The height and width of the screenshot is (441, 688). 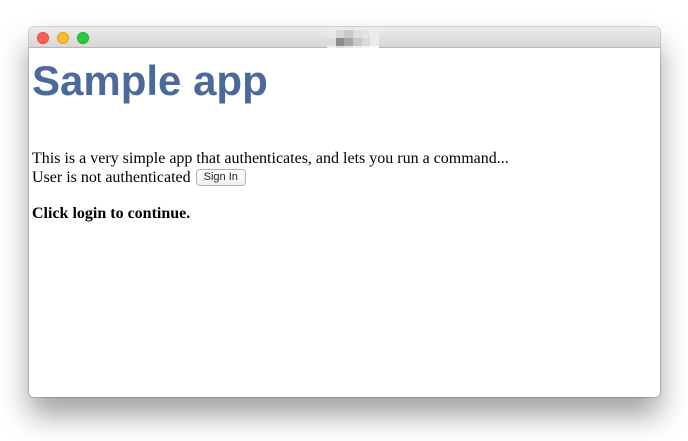 What do you see at coordinates (220, 177) in the screenshot?
I see `sign-in-button: Sign In` at bounding box center [220, 177].